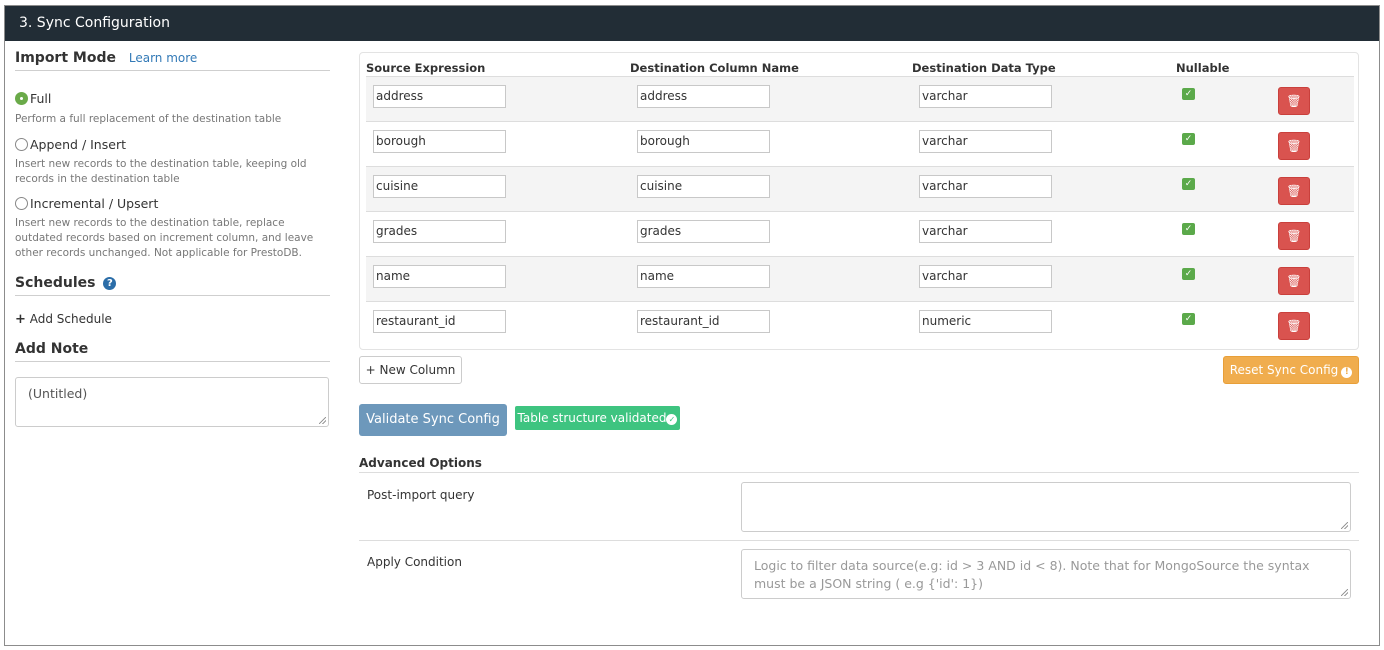 This screenshot has height=650, width=1384. What do you see at coordinates (714, 68) in the screenshot?
I see `header-destination-column-name: Destination Column Name` at bounding box center [714, 68].